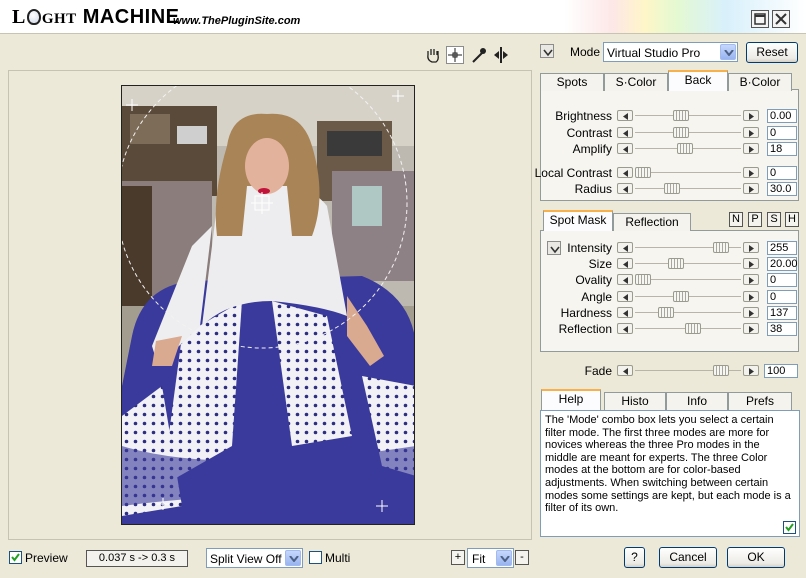 Image resolution: width=806 pixels, height=578 pixels. What do you see at coordinates (688, 313) in the screenshot?
I see `hardness-slider` at bounding box center [688, 313].